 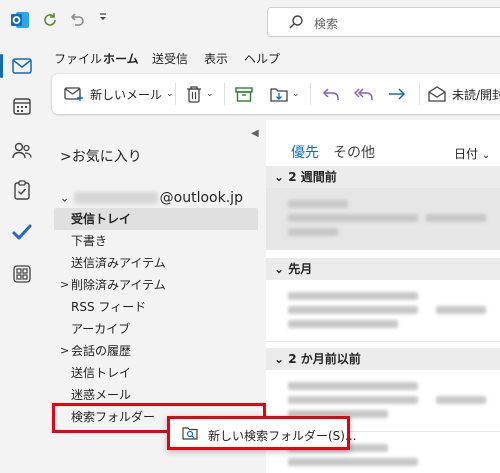 What do you see at coordinates (324, 359) in the screenshot?
I see `group-header-label: 2 か月前以前` at bounding box center [324, 359].